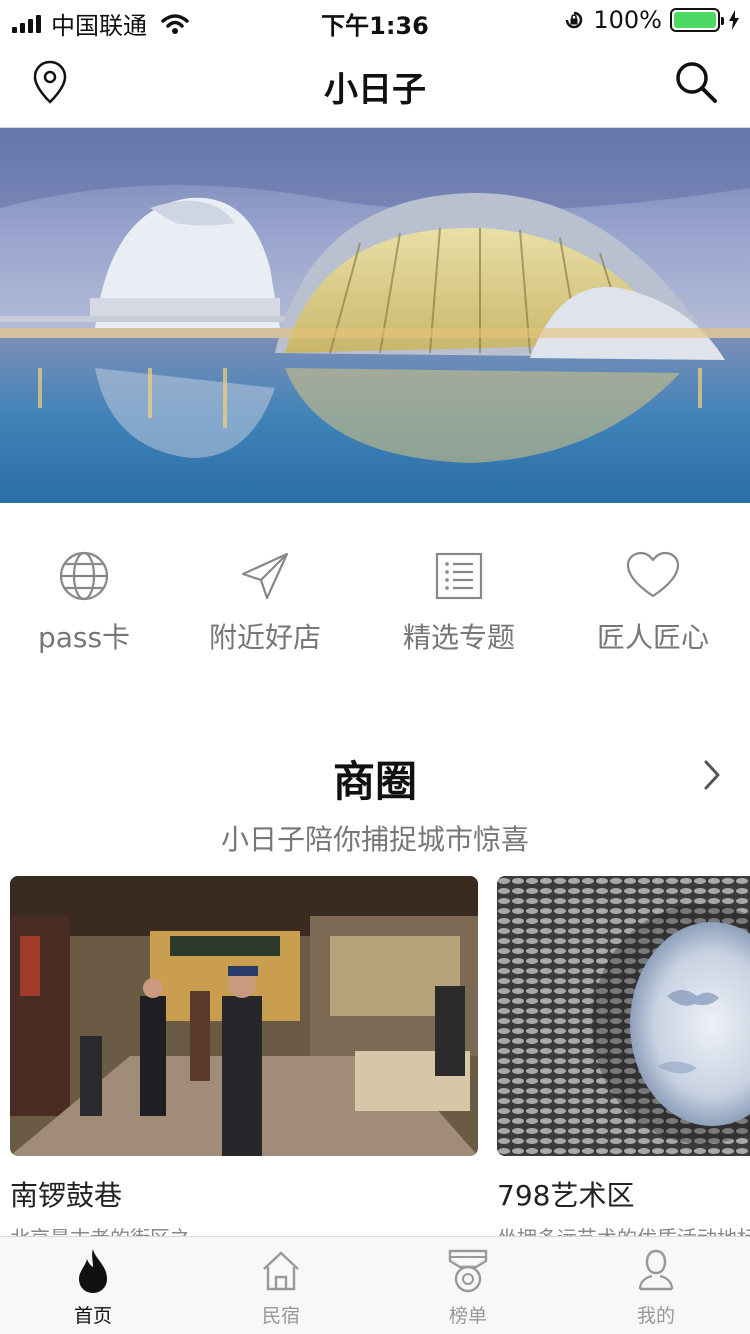 This screenshot has width=750, height=1334. Describe the element at coordinates (712, 775) in the screenshot. I see `chevron-right-icon` at that location.